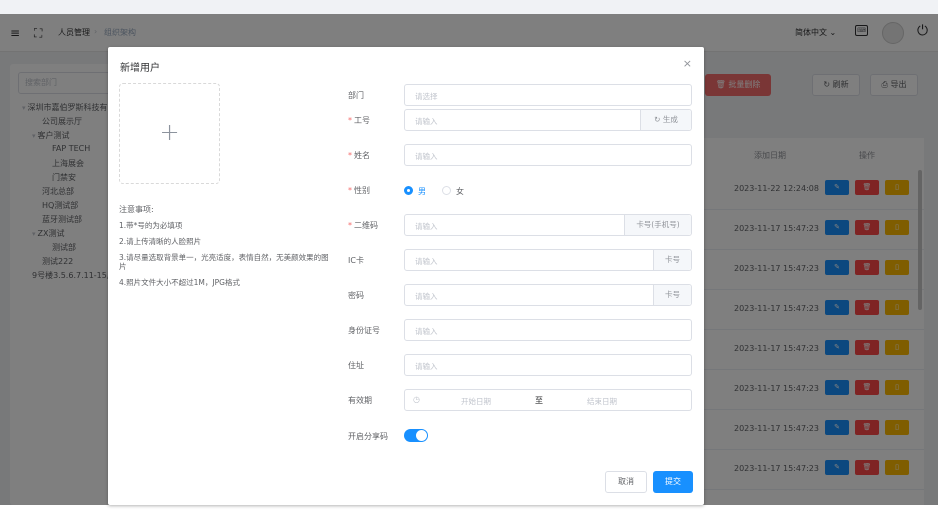 The height and width of the screenshot is (517, 938). What do you see at coordinates (415, 191) in the screenshot?
I see `gender-radio-male: 男` at bounding box center [415, 191].